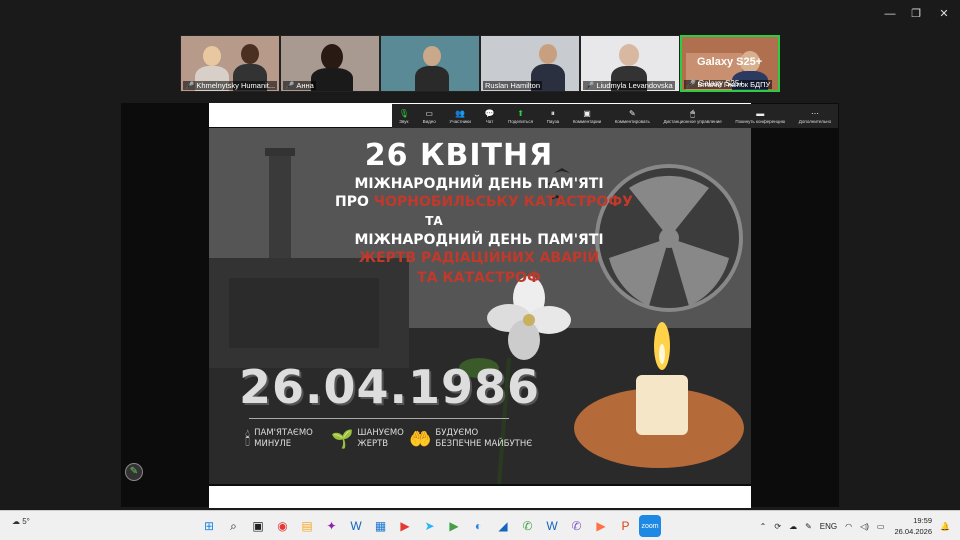 The image size is (960, 540). I want to click on copilot-icon: ✦, so click(331, 526).